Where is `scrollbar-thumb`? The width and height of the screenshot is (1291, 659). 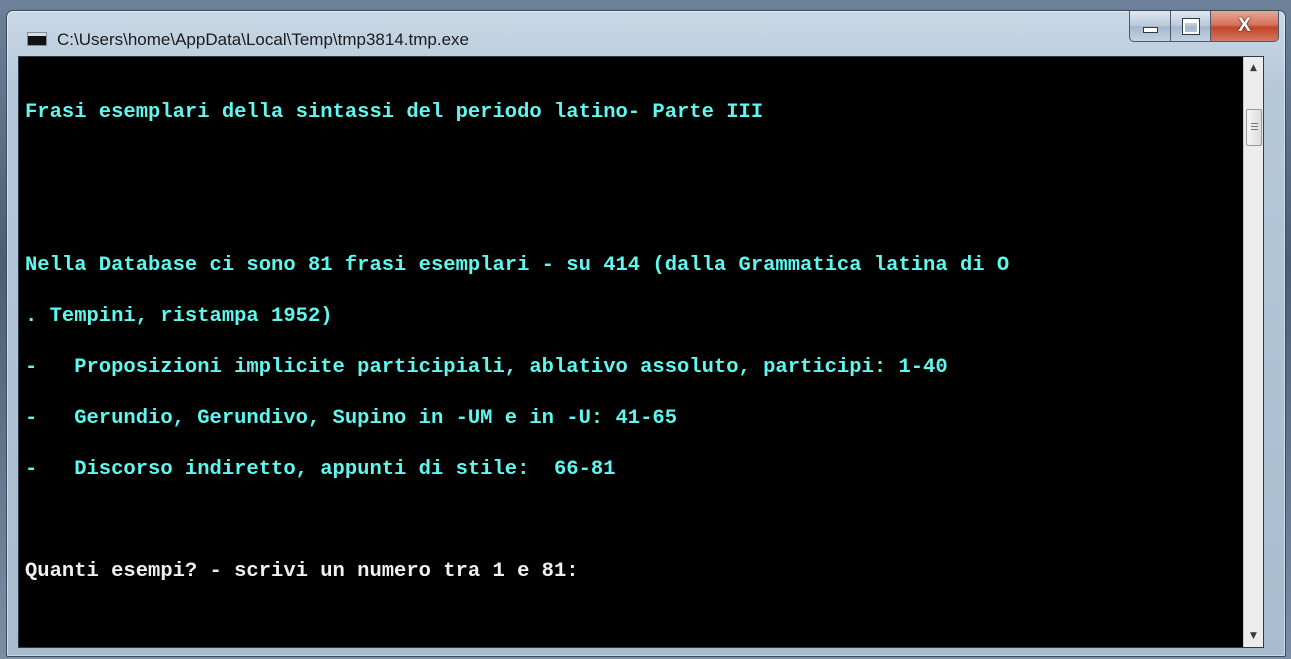 scrollbar-thumb is located at coordinates (1254, 127).